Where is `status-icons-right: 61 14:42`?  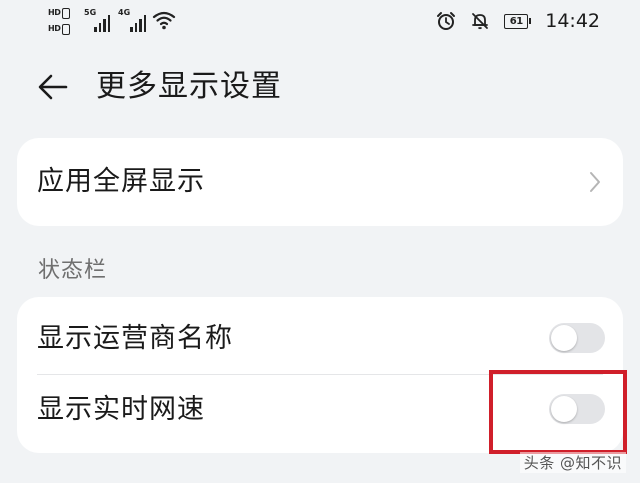
status-icons-right: 61 14:42 is located at coordinates (518, 21).